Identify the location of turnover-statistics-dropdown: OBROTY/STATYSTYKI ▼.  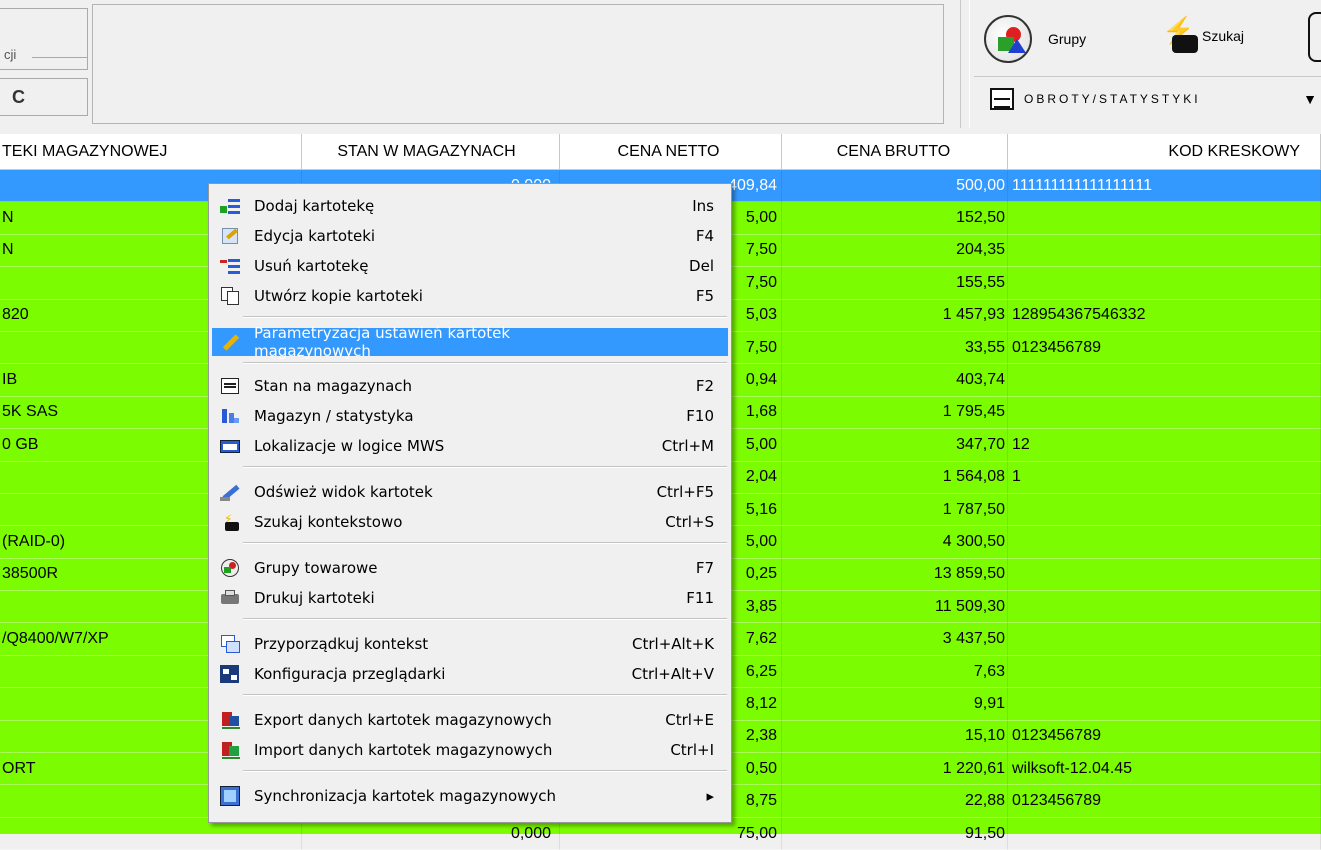
(1147, 98).